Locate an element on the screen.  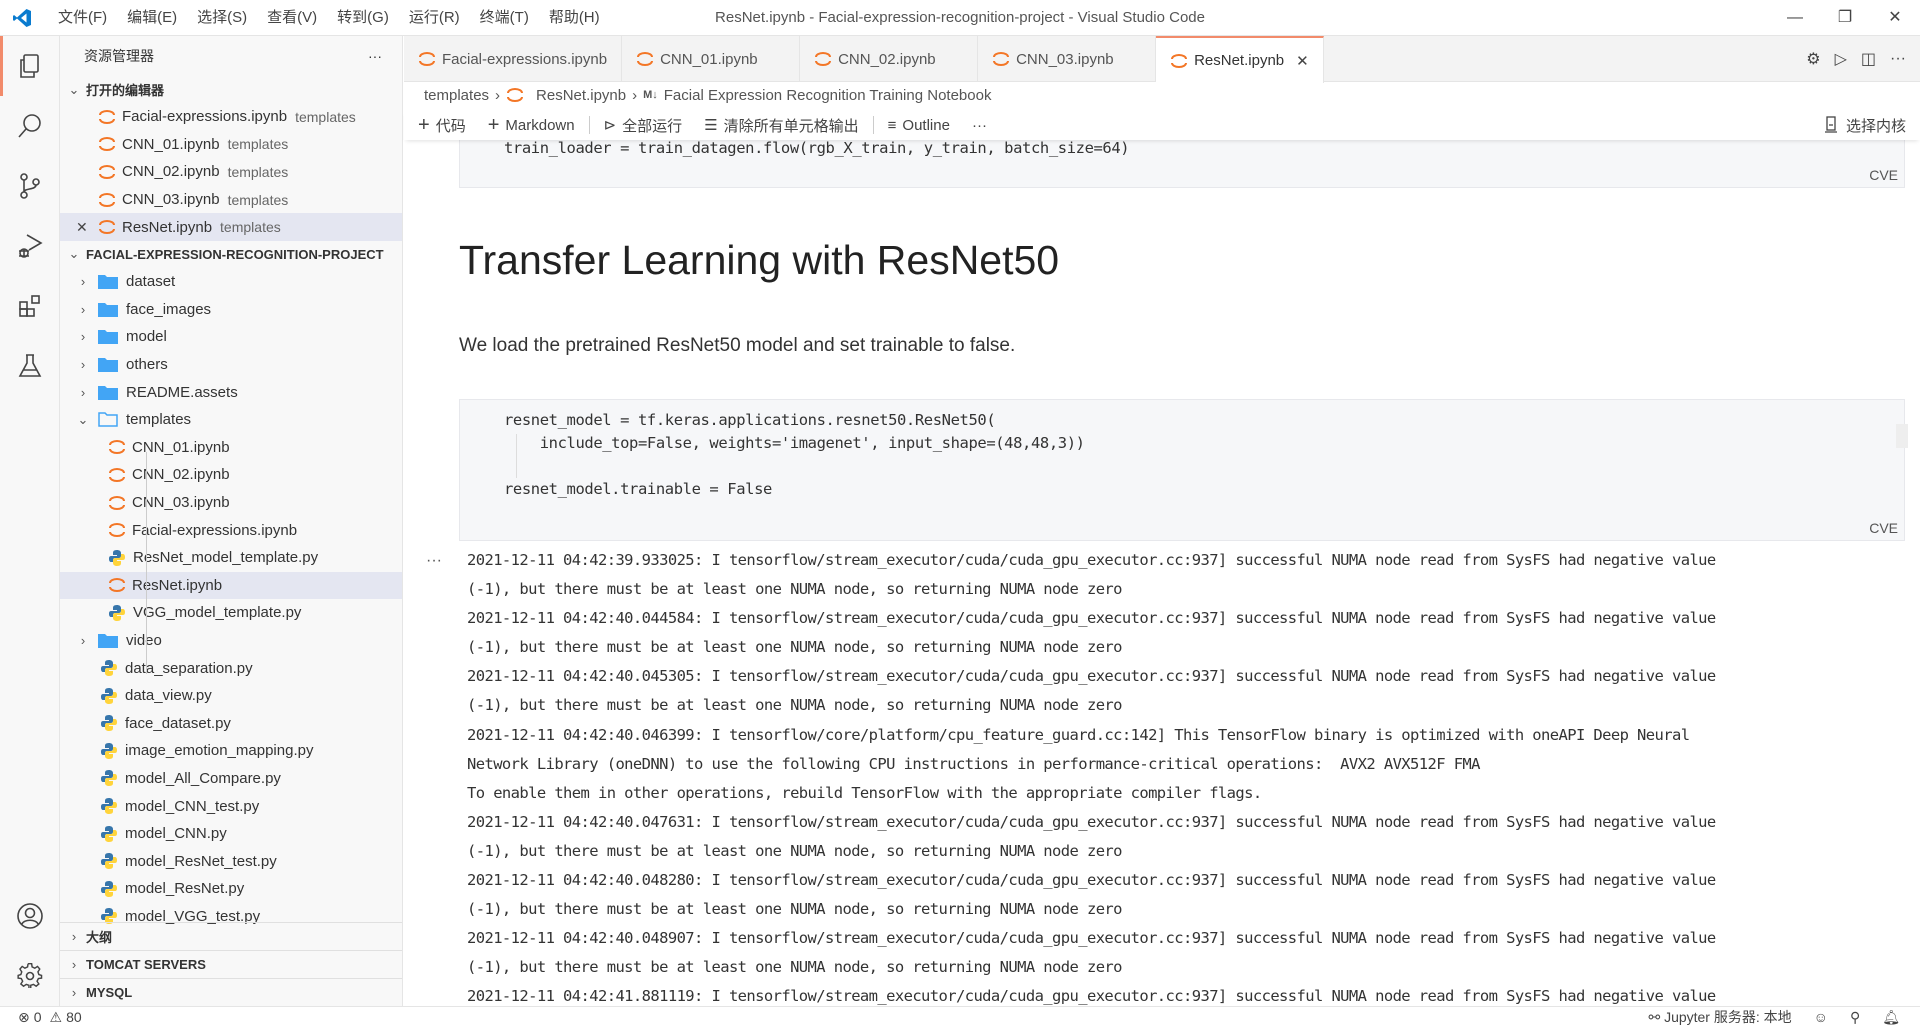
clear-outputs-button: ☰ 清除所有单元格输出 is located at coordinates (781, 125).